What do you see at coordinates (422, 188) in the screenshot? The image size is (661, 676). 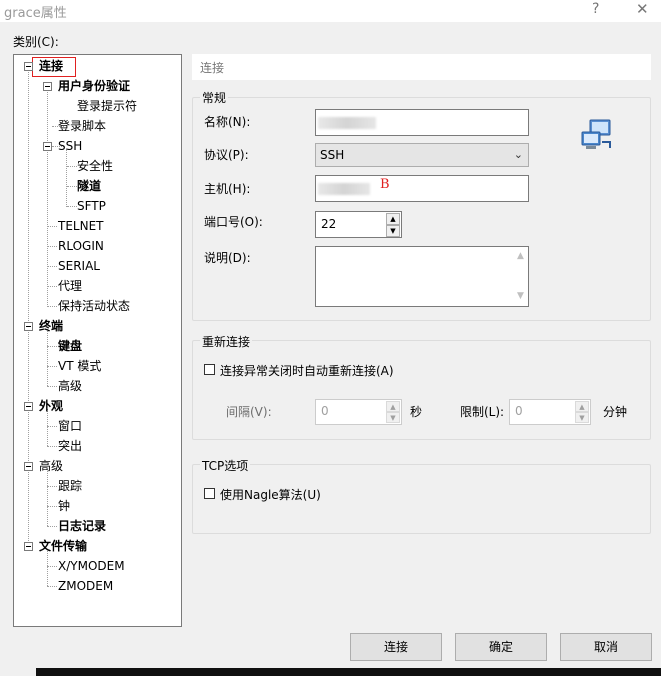 I see `host-input` at bounding box center [422, 188].